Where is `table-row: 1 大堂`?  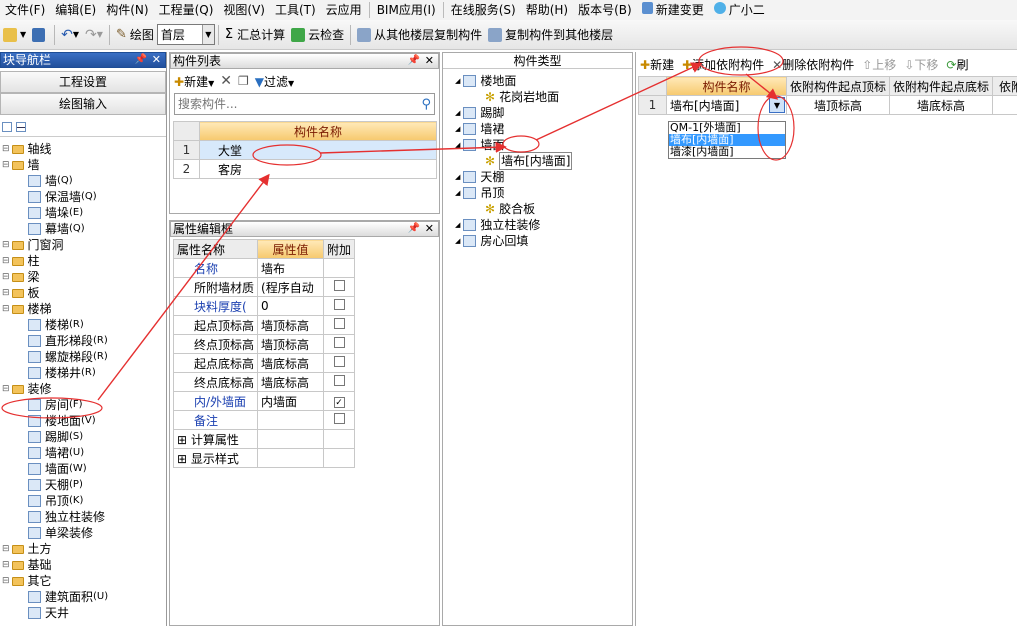 table-row: 1 大堂 is located at coordinates (305, 150).